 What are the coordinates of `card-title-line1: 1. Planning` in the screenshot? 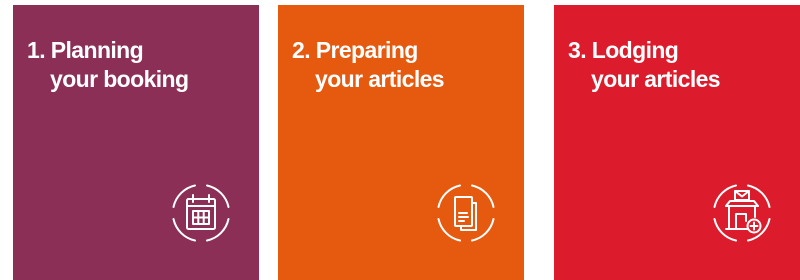 It's located at (85, 50).